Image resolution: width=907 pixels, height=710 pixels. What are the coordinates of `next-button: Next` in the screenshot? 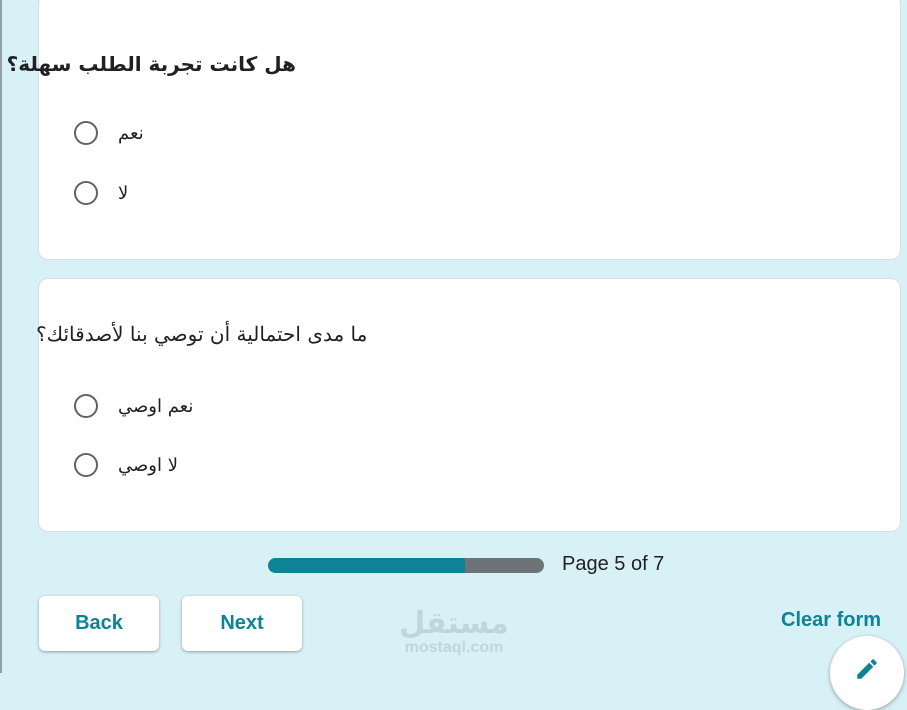 It's located at (242, 623).